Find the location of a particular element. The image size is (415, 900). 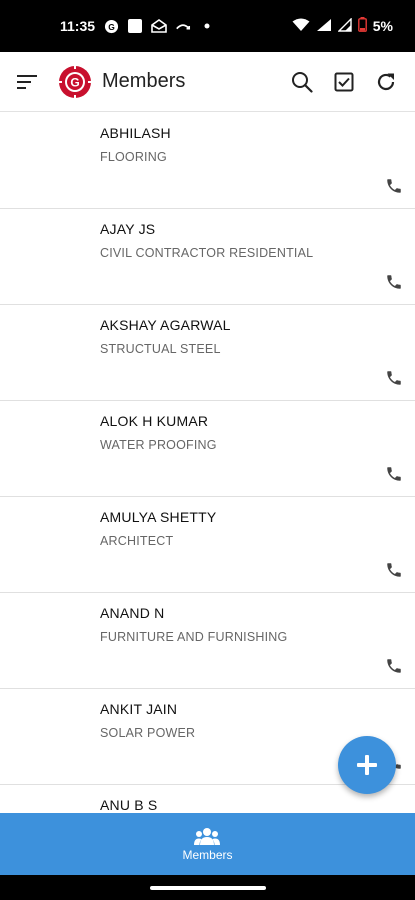

member-row: AKSHAY AGARWAL STRUCTUAL STEEL is located at coordinates (207, 353).